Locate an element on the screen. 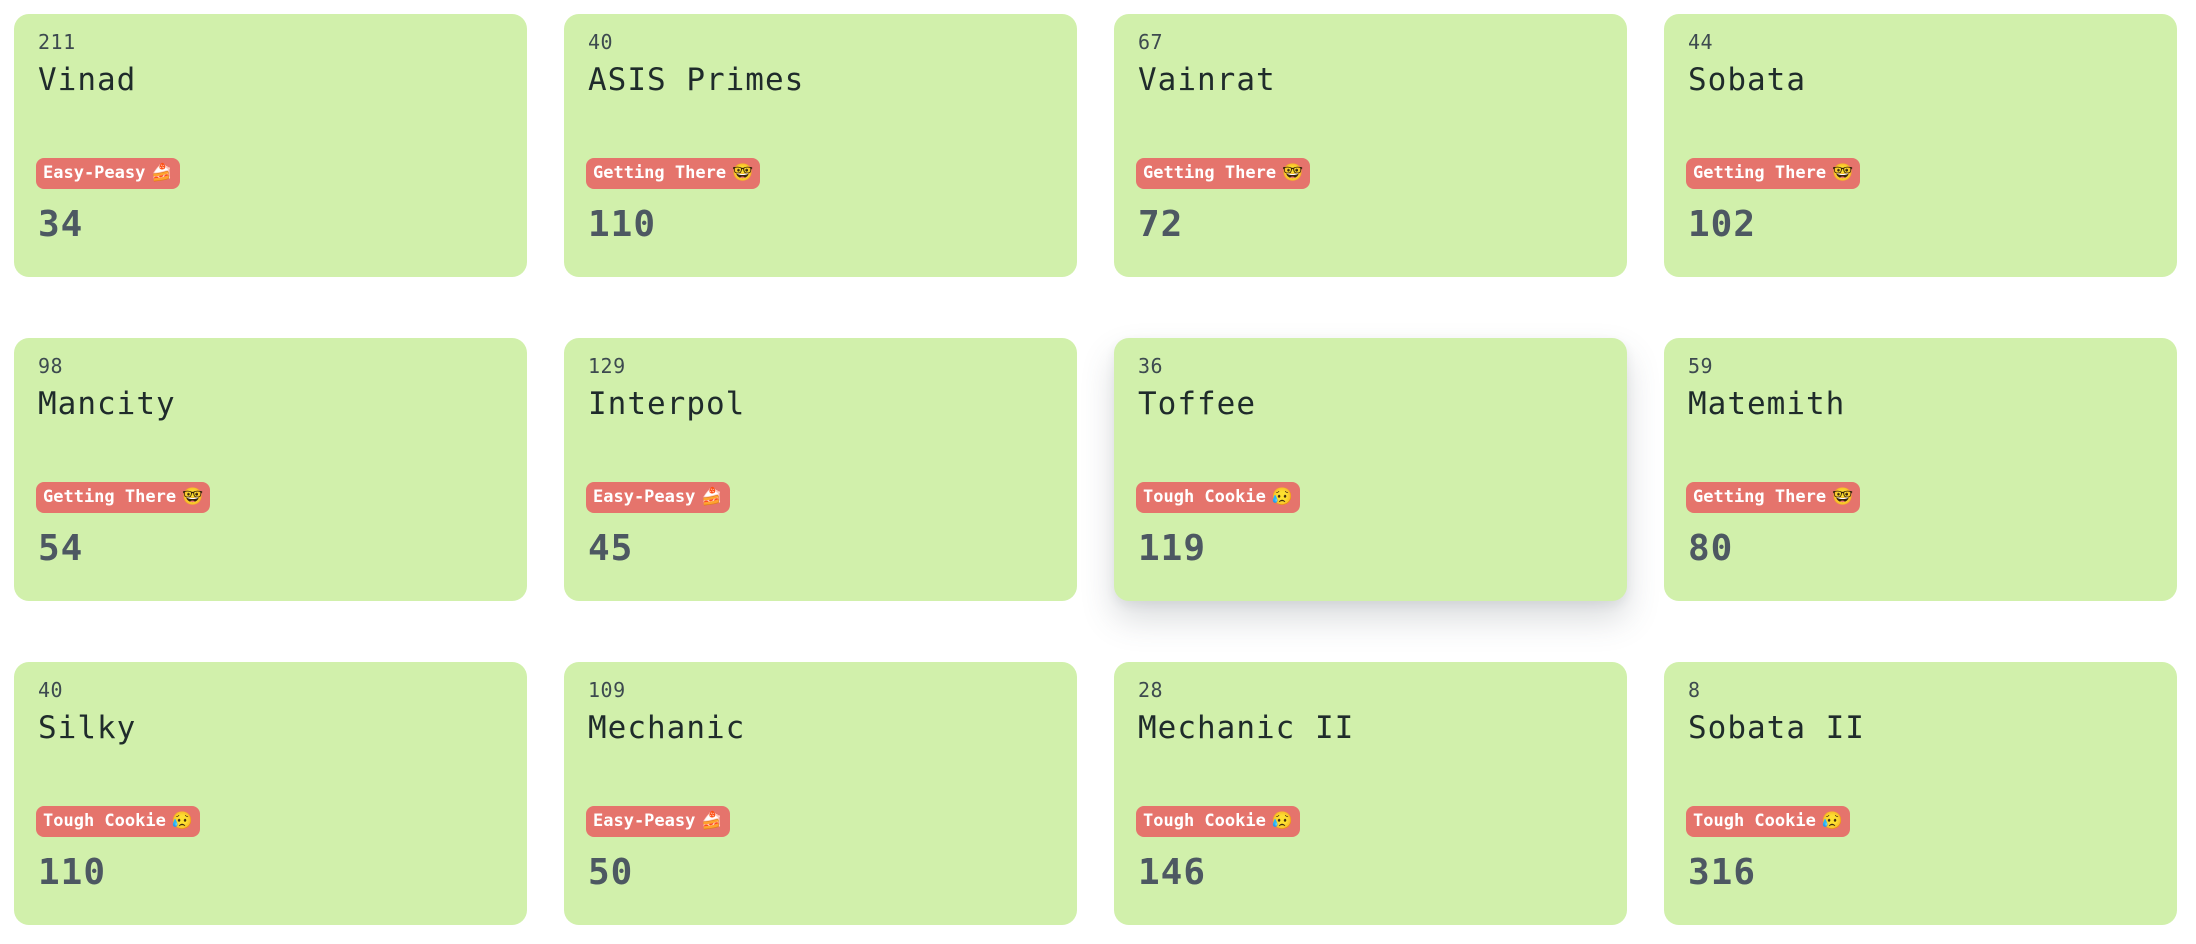 The height and width of the screenshot is (944, 2196). card-id: 59 is located at coordinates (1701, 366).